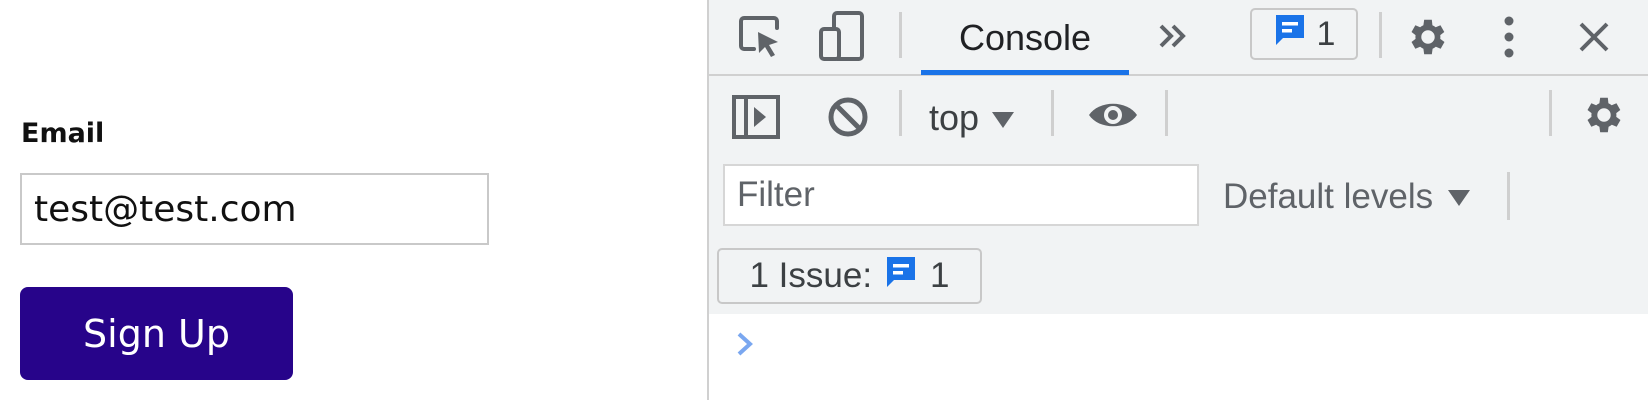 The image size is (1648, 400). I want to click on devtools-tab-bar: Console 1, so click(1178, 38).